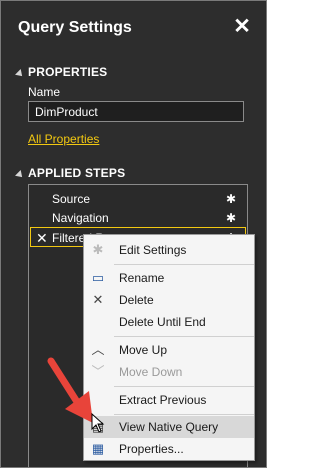 This screenshot has height=468, width=320. What do you see at coordinates (136, 111) in the screenshot?
I see `name-input` at bounding box center [136, 111].